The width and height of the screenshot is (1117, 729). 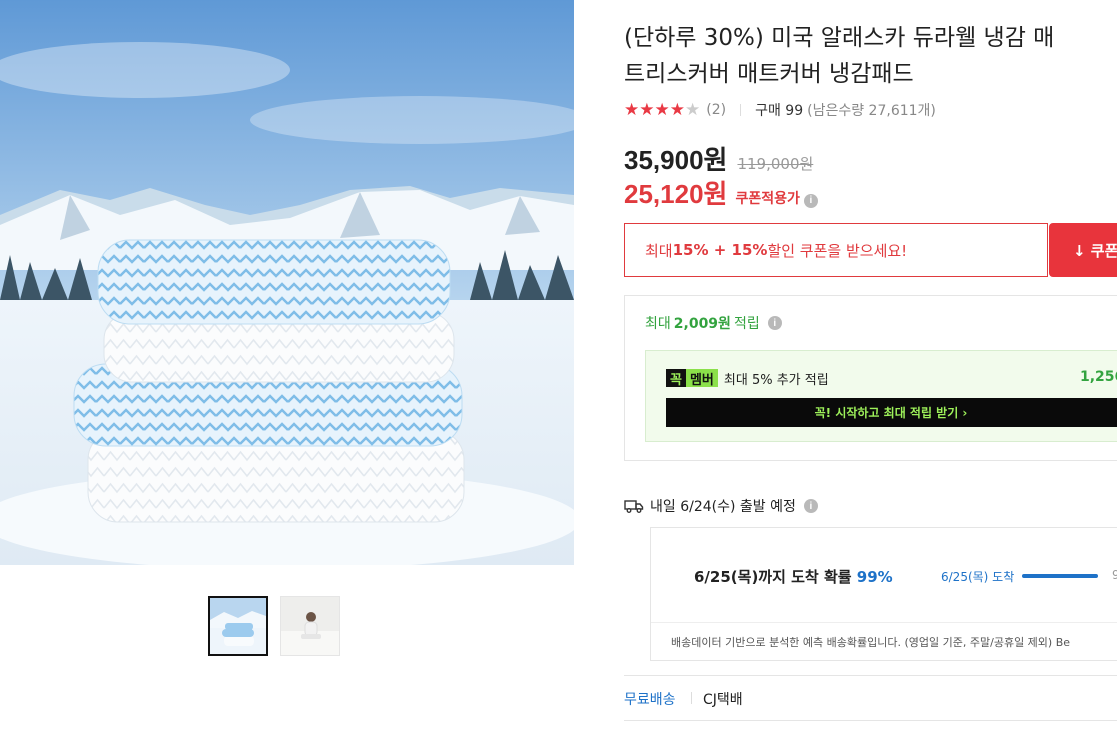 I want to click on arrival-probability: 6/25(목)까지 도착 확률 99%, so click(x=793, y=576).